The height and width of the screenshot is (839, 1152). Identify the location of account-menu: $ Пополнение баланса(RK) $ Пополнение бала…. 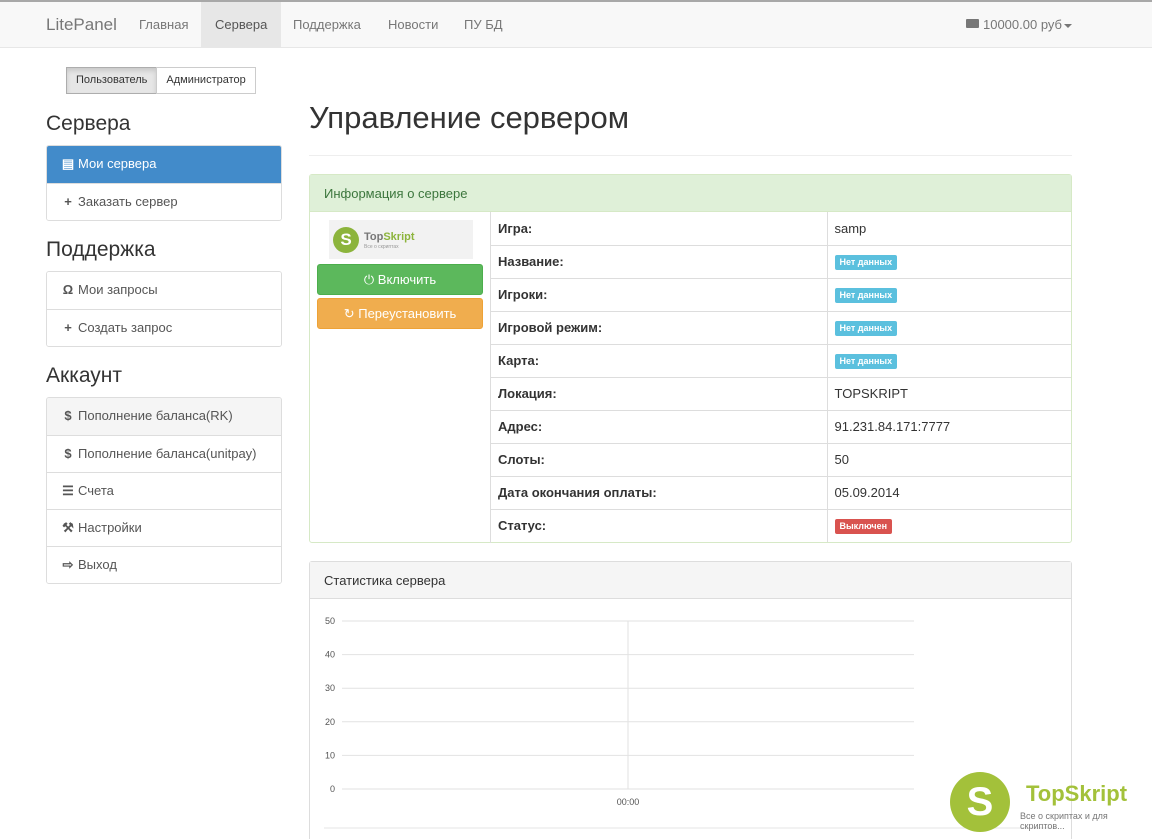
(164, 490).